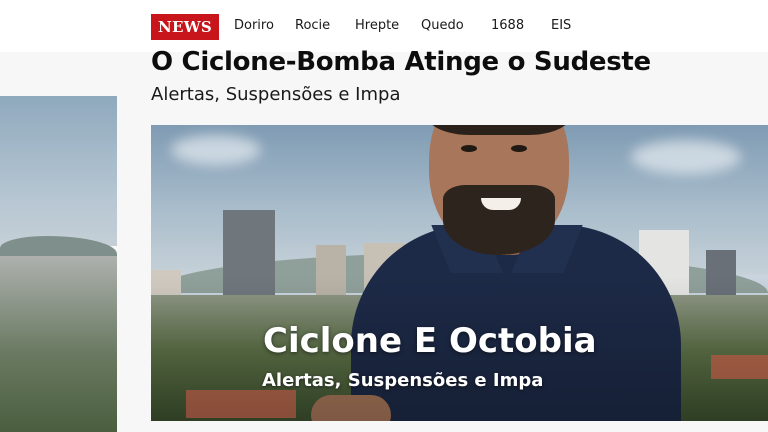  Describe the element at coordinates (442, 25) in the screenshot. I see `nav-item-quedo: Quedo` at that location.